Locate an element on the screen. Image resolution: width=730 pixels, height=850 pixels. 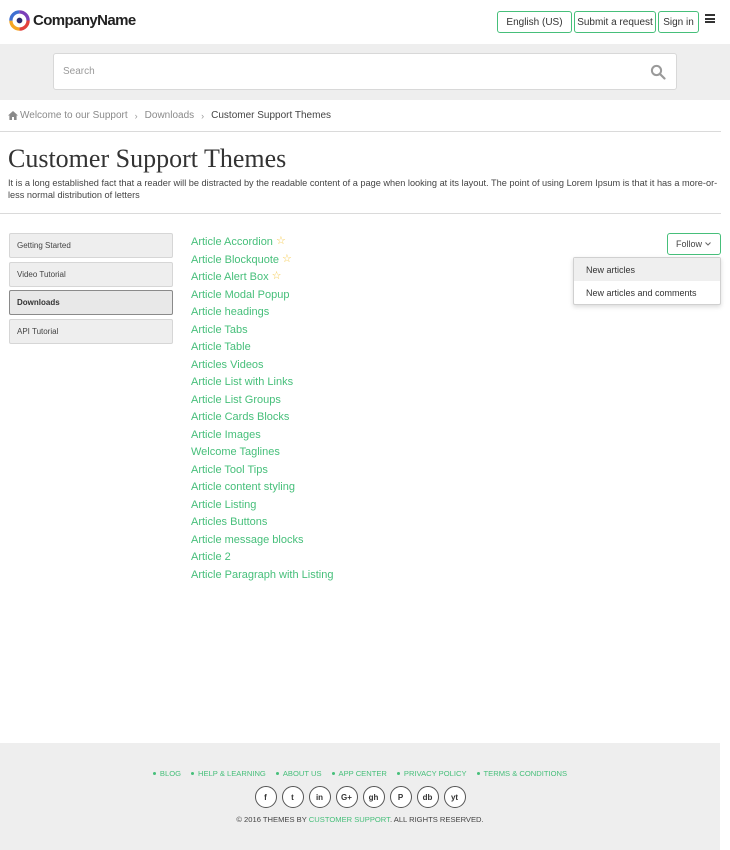
article-link: Article List with Links is located at coordinates (262, 384).